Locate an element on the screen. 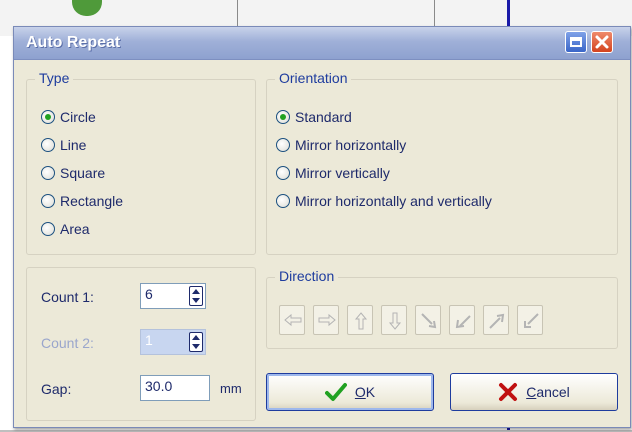 The image size is (632, 432). restore-button is located at coordinates (576, 42).